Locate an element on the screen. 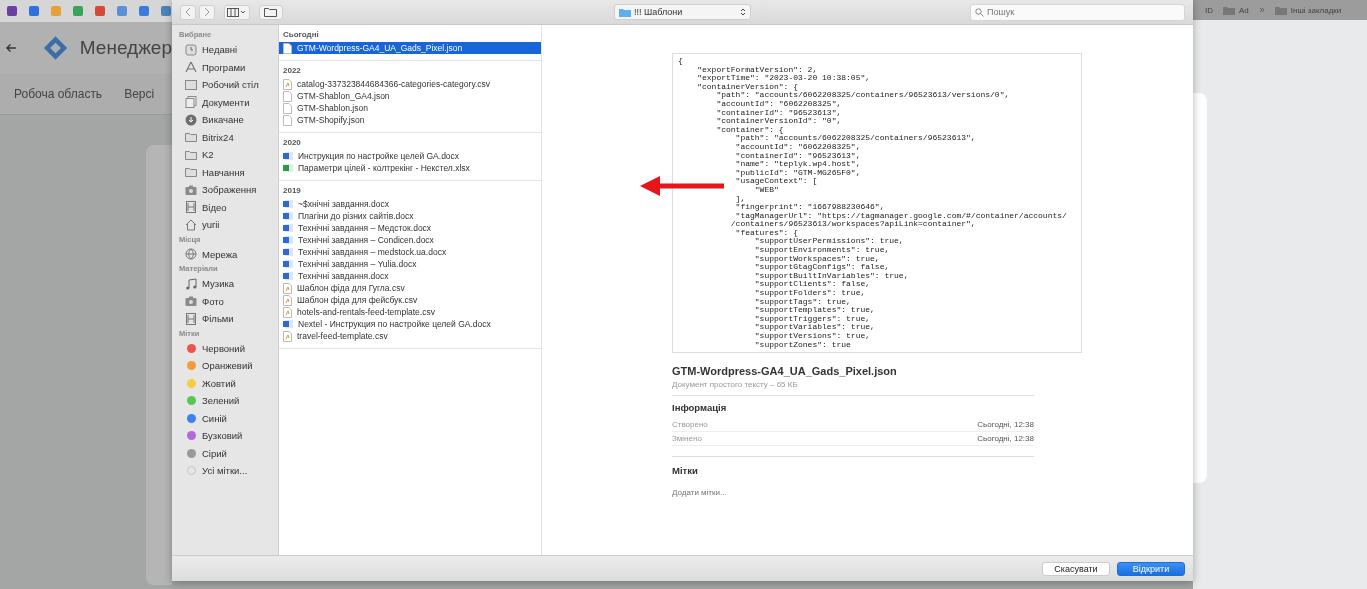 Image resolution: width=1367 pixels, height=589 pixels. file-row: Технічні завдання – Yulia.docx is located at coordinates (410, 264).